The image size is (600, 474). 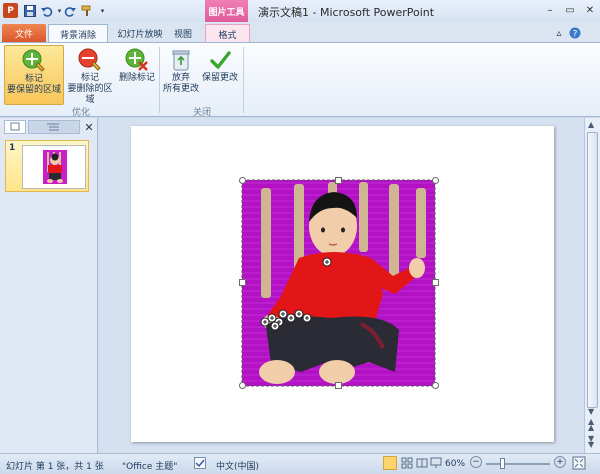 What do you see at coordinates (149, 465) in the screenshot?
I see `theme-status: "Office 主题"` at bounding box center [149, 465].